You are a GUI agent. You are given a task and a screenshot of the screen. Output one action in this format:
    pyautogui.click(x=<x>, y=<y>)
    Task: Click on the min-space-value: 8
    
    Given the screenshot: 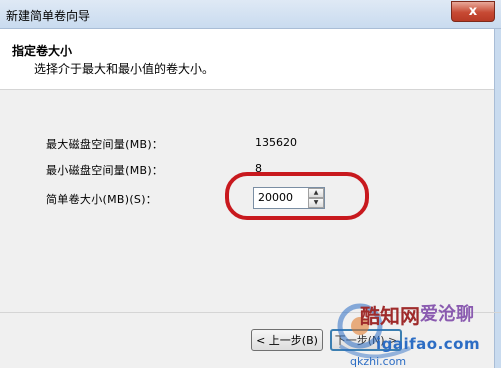 What is the action you would take?
    pyautogui.click(x=258, y=168)
    